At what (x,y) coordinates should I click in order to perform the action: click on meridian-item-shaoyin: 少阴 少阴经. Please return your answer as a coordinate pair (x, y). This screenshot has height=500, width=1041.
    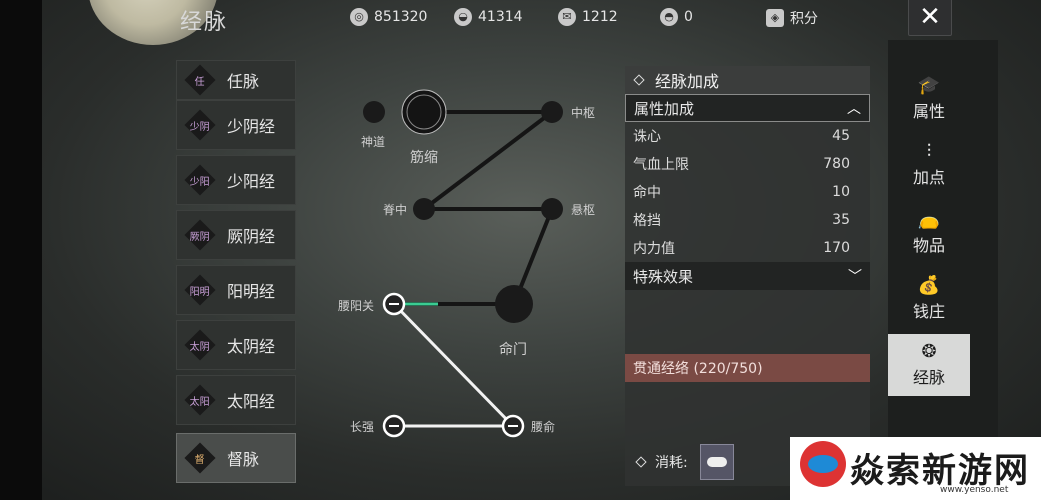
    Looking at the image, I should click on (236, 125).